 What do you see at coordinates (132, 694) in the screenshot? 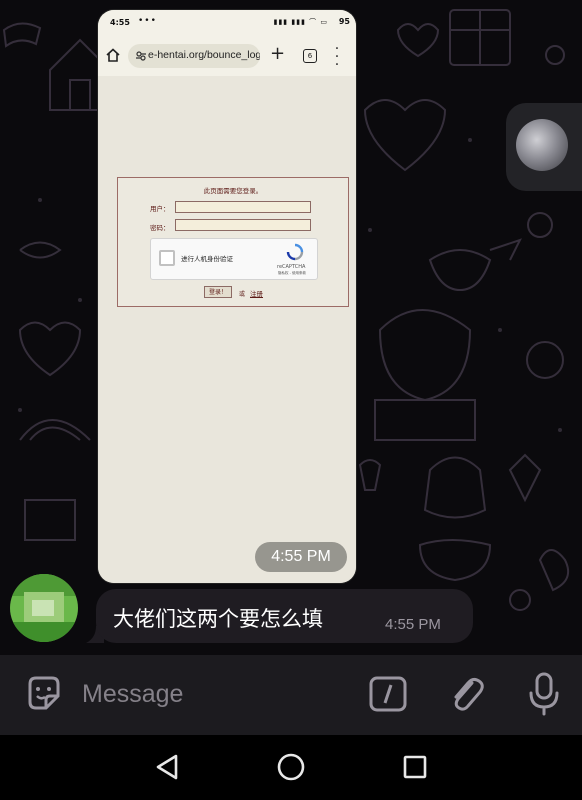
I see `message-input: Message` at bounding box center [132, 694].